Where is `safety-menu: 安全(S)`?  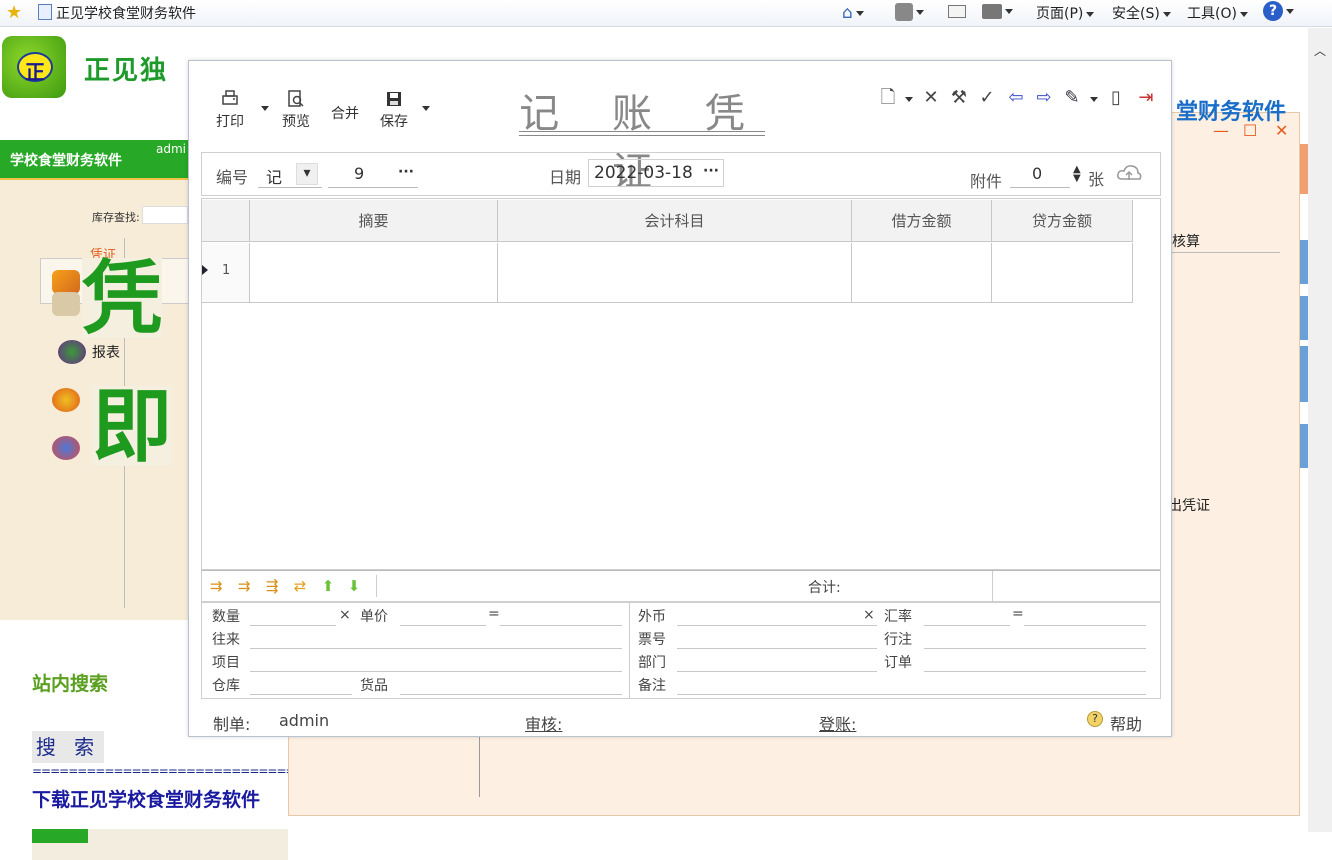 safety-menu: 安全(S) is located at coordinates (1141, 13).